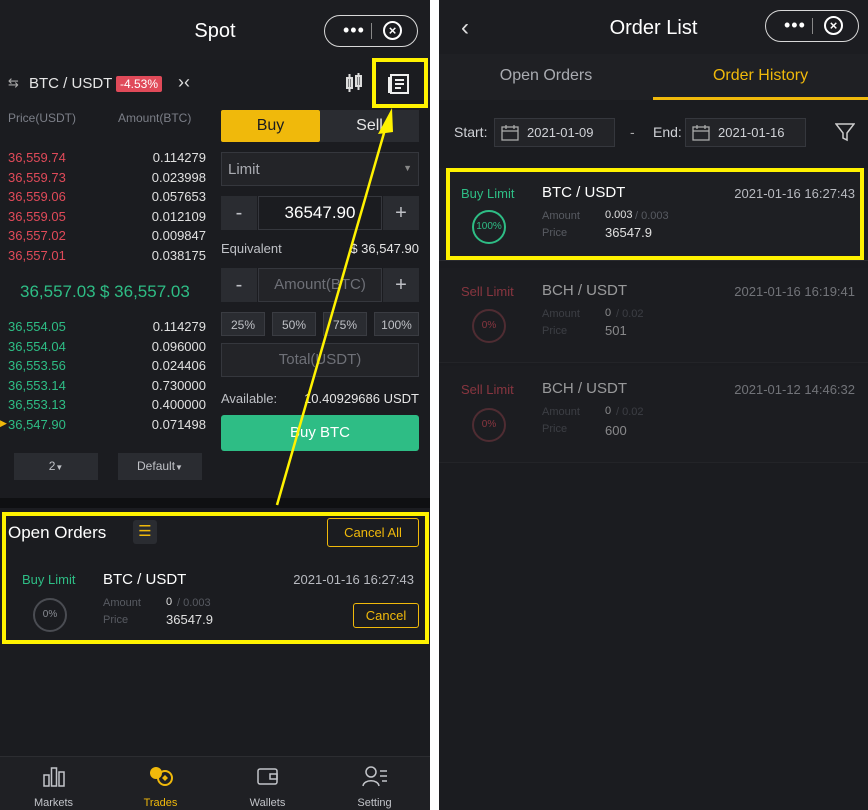 This screenshot has height=810, width=868. What do you see at coordinates (189, 619) in the screenshot?
I see `order-price: 36547.9` at bounding box center [189, 619].